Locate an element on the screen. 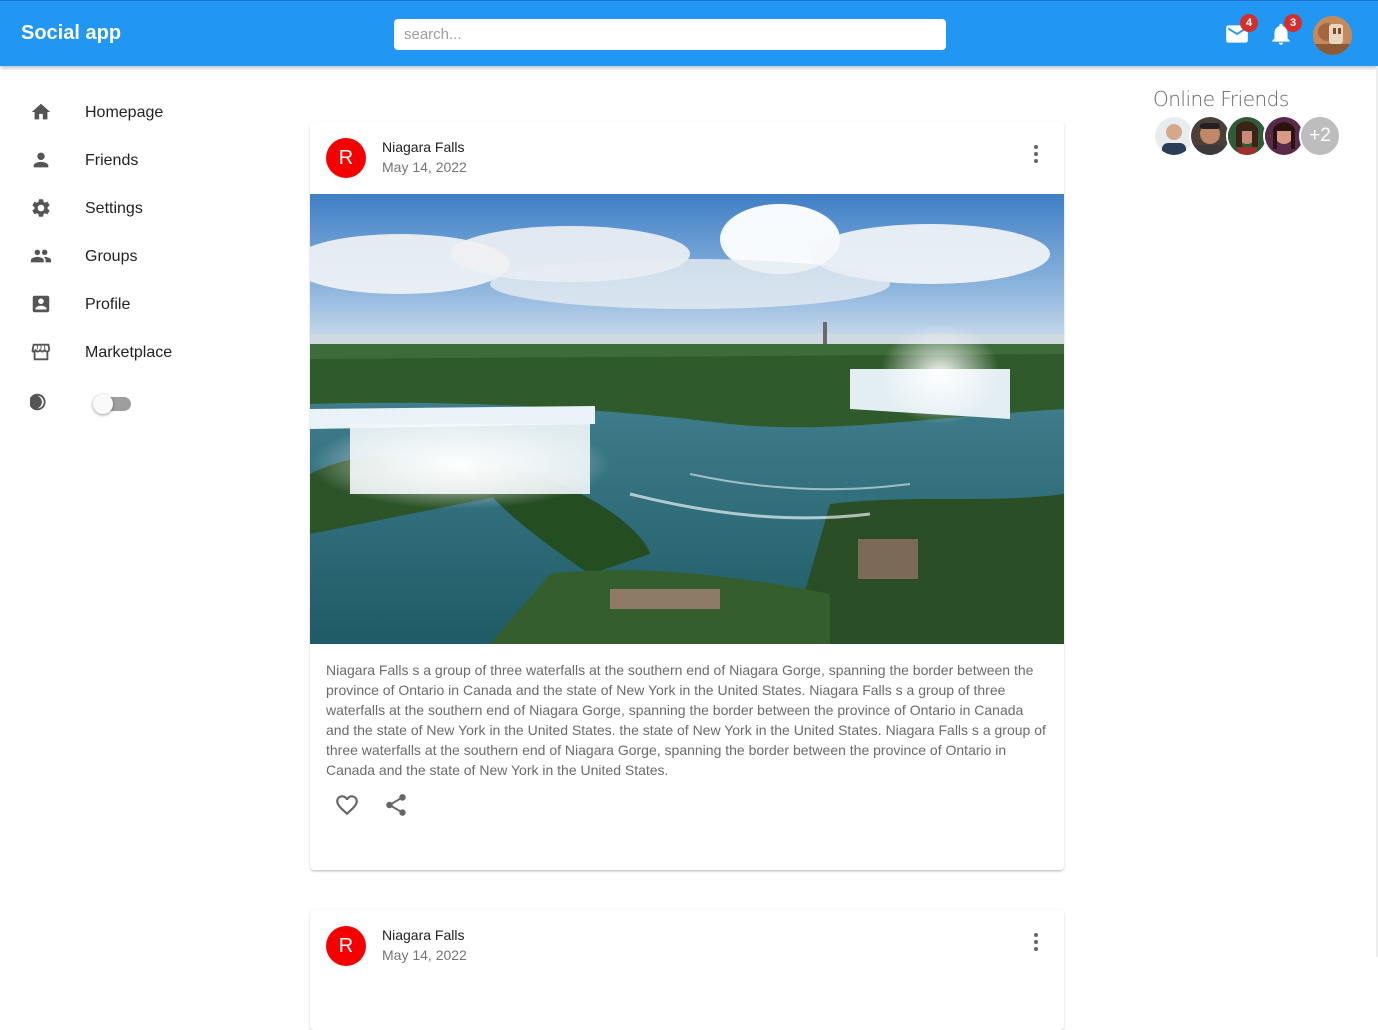  share-icon is located at coordinates (396, 805).